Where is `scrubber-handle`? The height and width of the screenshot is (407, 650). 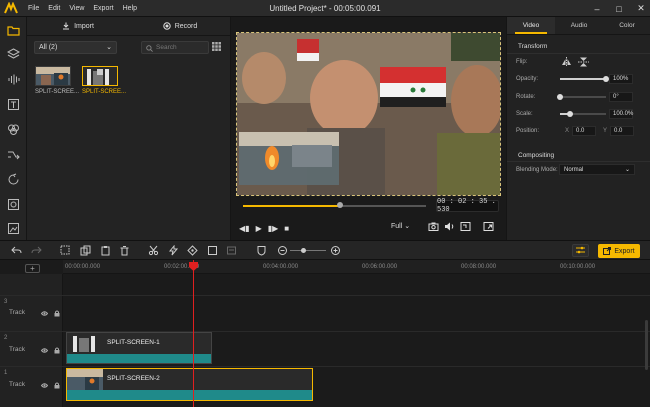
scrubber-handle is located at coordinates (339, 205).